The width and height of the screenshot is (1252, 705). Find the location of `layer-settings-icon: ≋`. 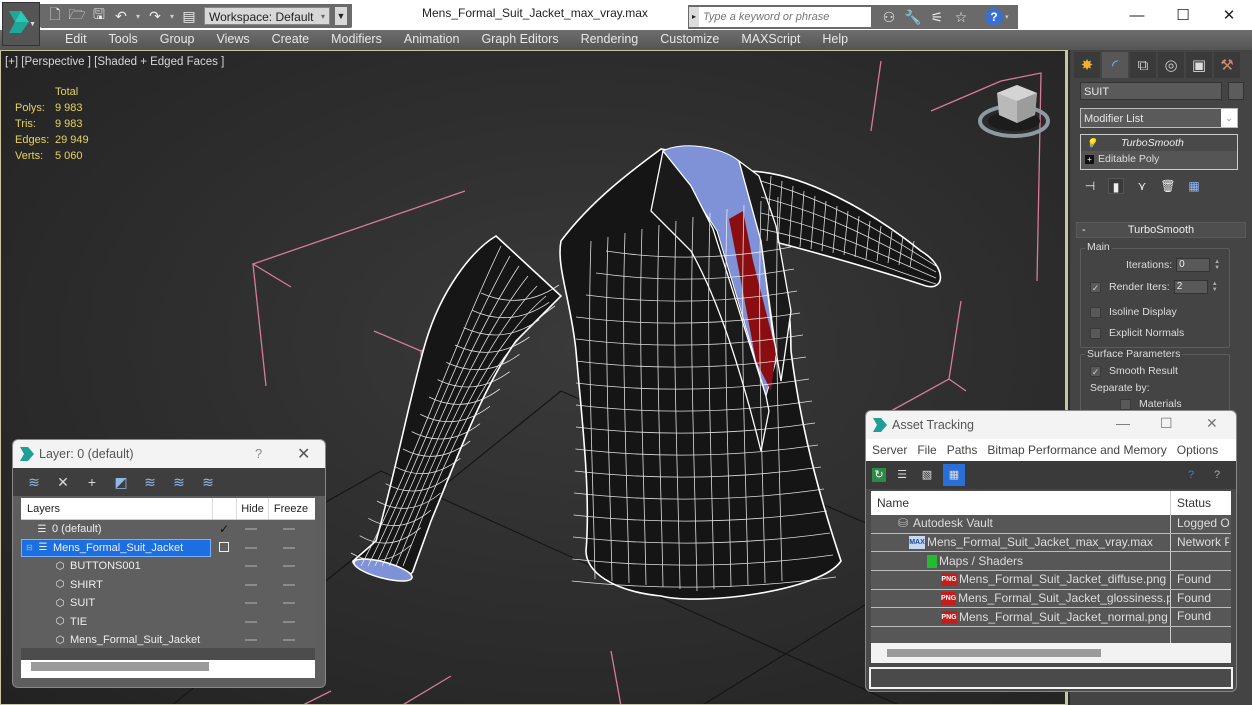

layer-settings-icon: ≋ is located at coordinates (208, 482).